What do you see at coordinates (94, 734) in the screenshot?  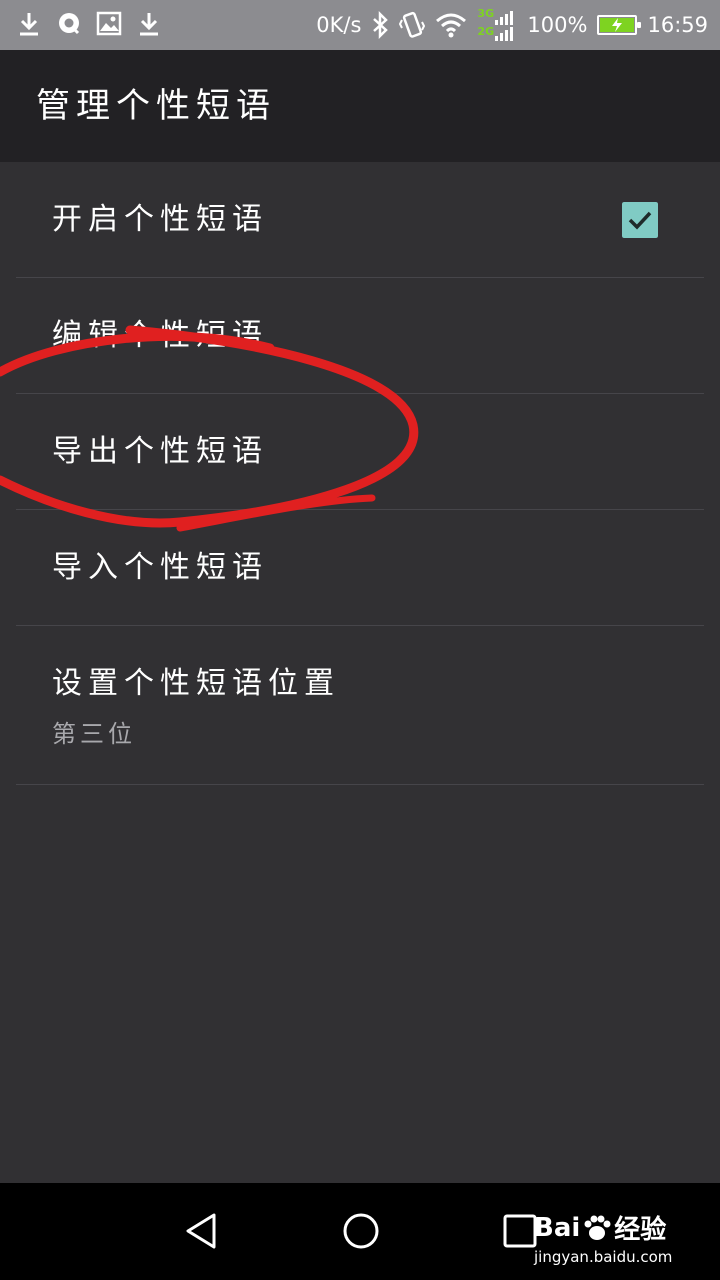 I see `setting-summary: 第三位` at bounding box center [94, 734].